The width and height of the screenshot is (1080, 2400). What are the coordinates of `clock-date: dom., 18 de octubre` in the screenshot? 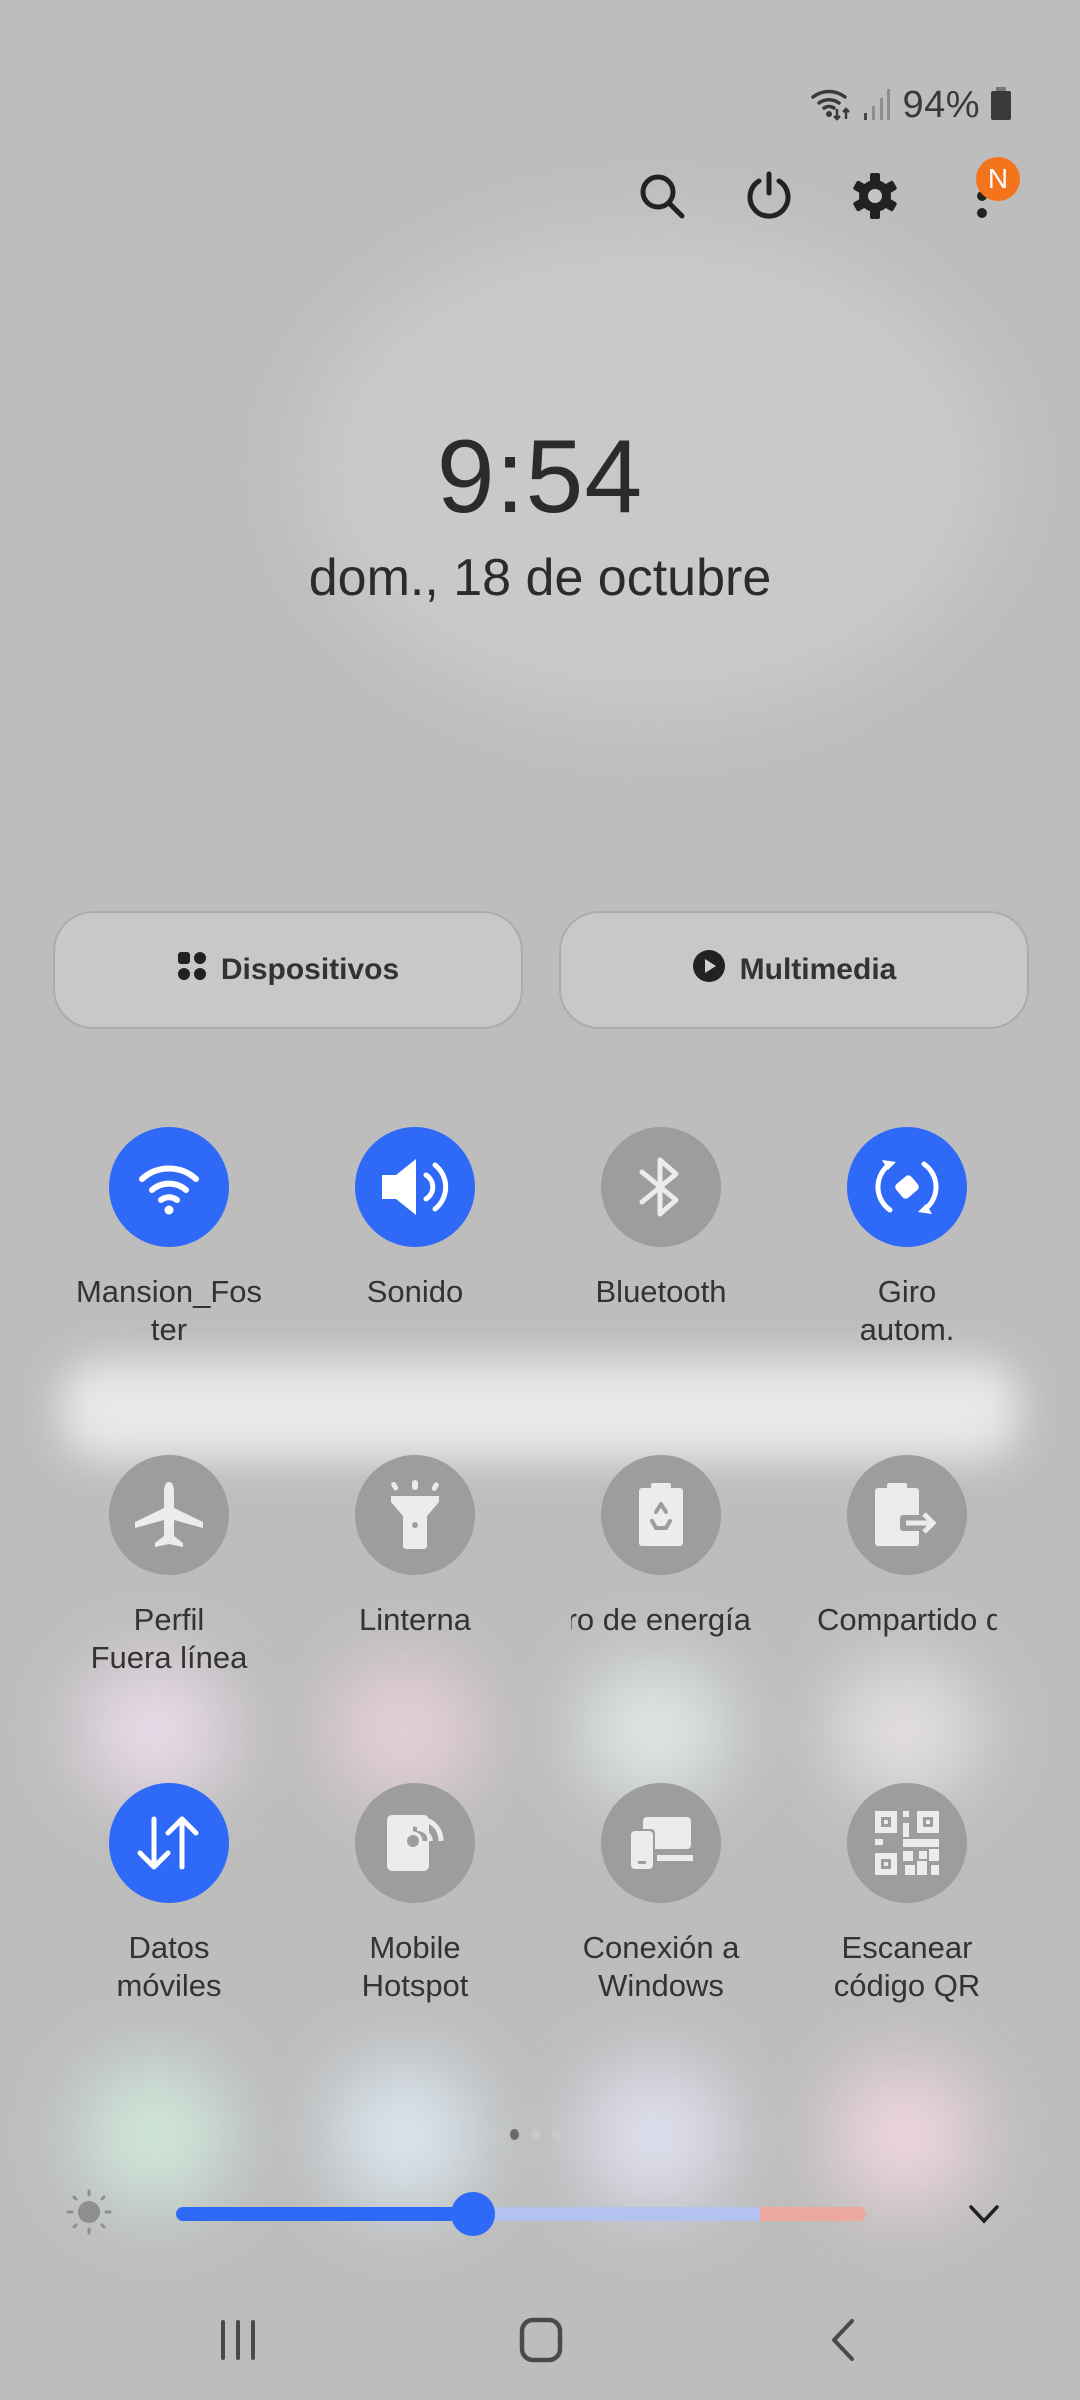 It's located at (540, 578).